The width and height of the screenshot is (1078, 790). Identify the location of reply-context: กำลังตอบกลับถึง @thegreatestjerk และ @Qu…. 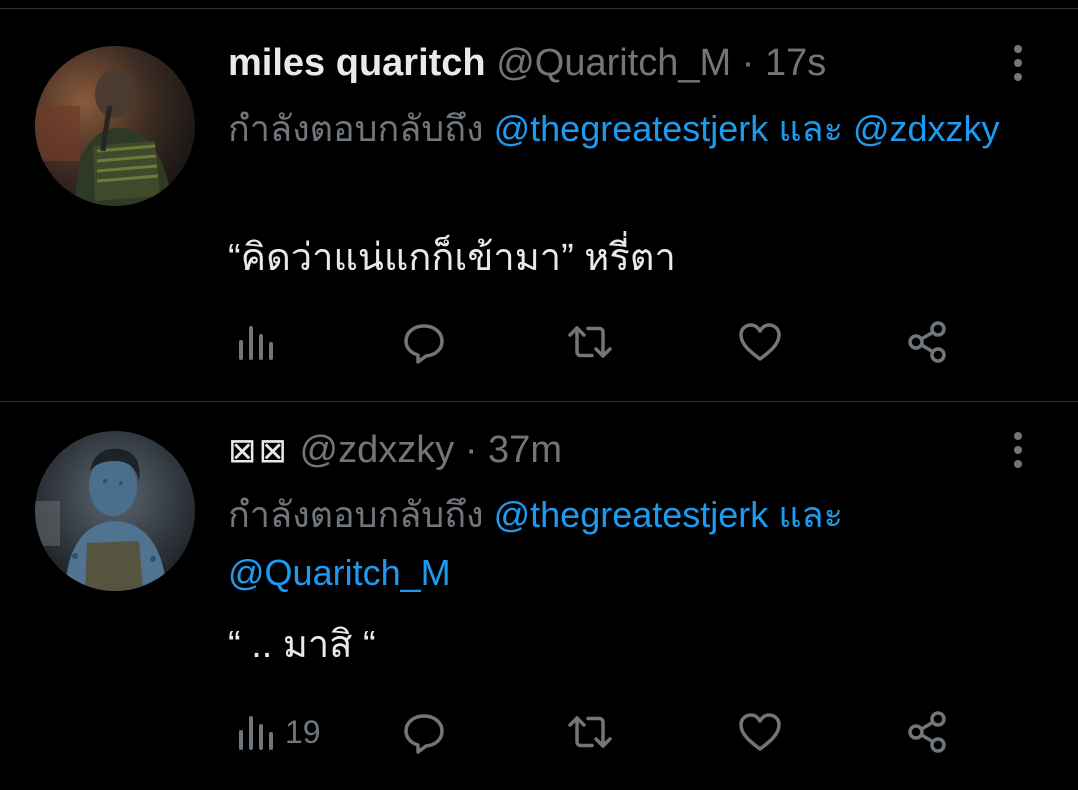
(628, 544).